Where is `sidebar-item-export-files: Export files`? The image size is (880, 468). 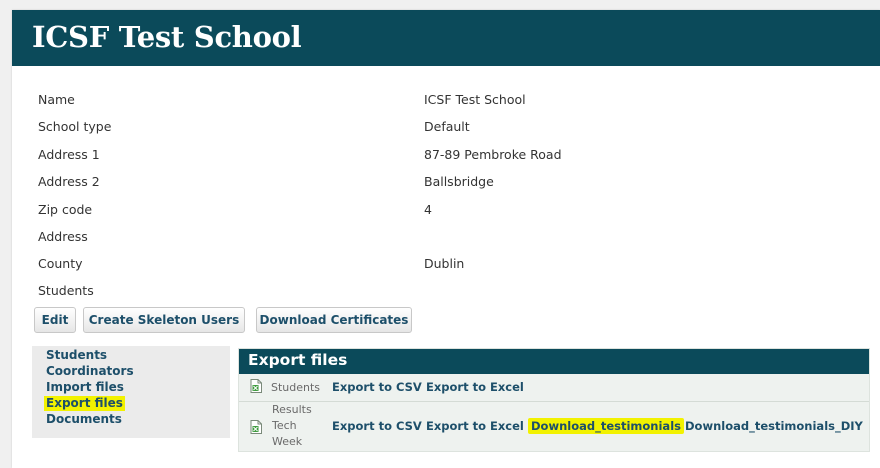 sidebar-item-export-files: Export files is located at coordinates (84, 403).